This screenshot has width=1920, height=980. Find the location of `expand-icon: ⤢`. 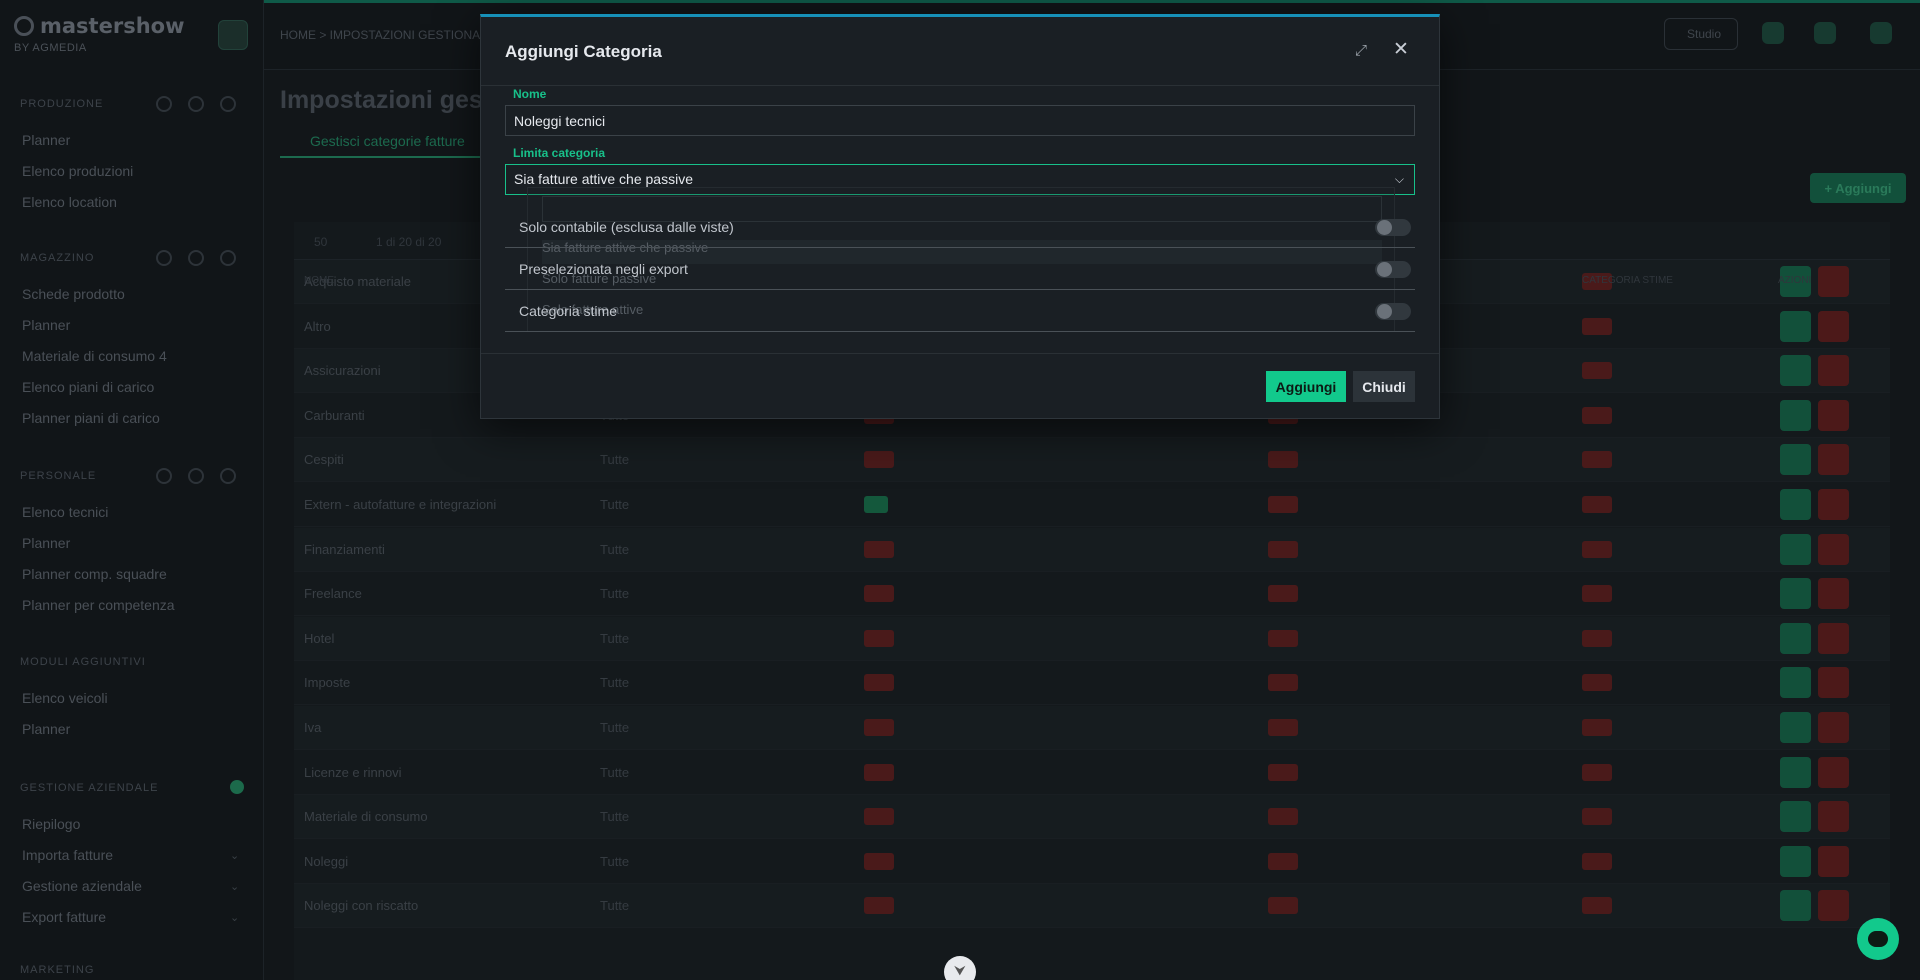

expand-icon: ⤢ is located at coordinates (1361, 51).